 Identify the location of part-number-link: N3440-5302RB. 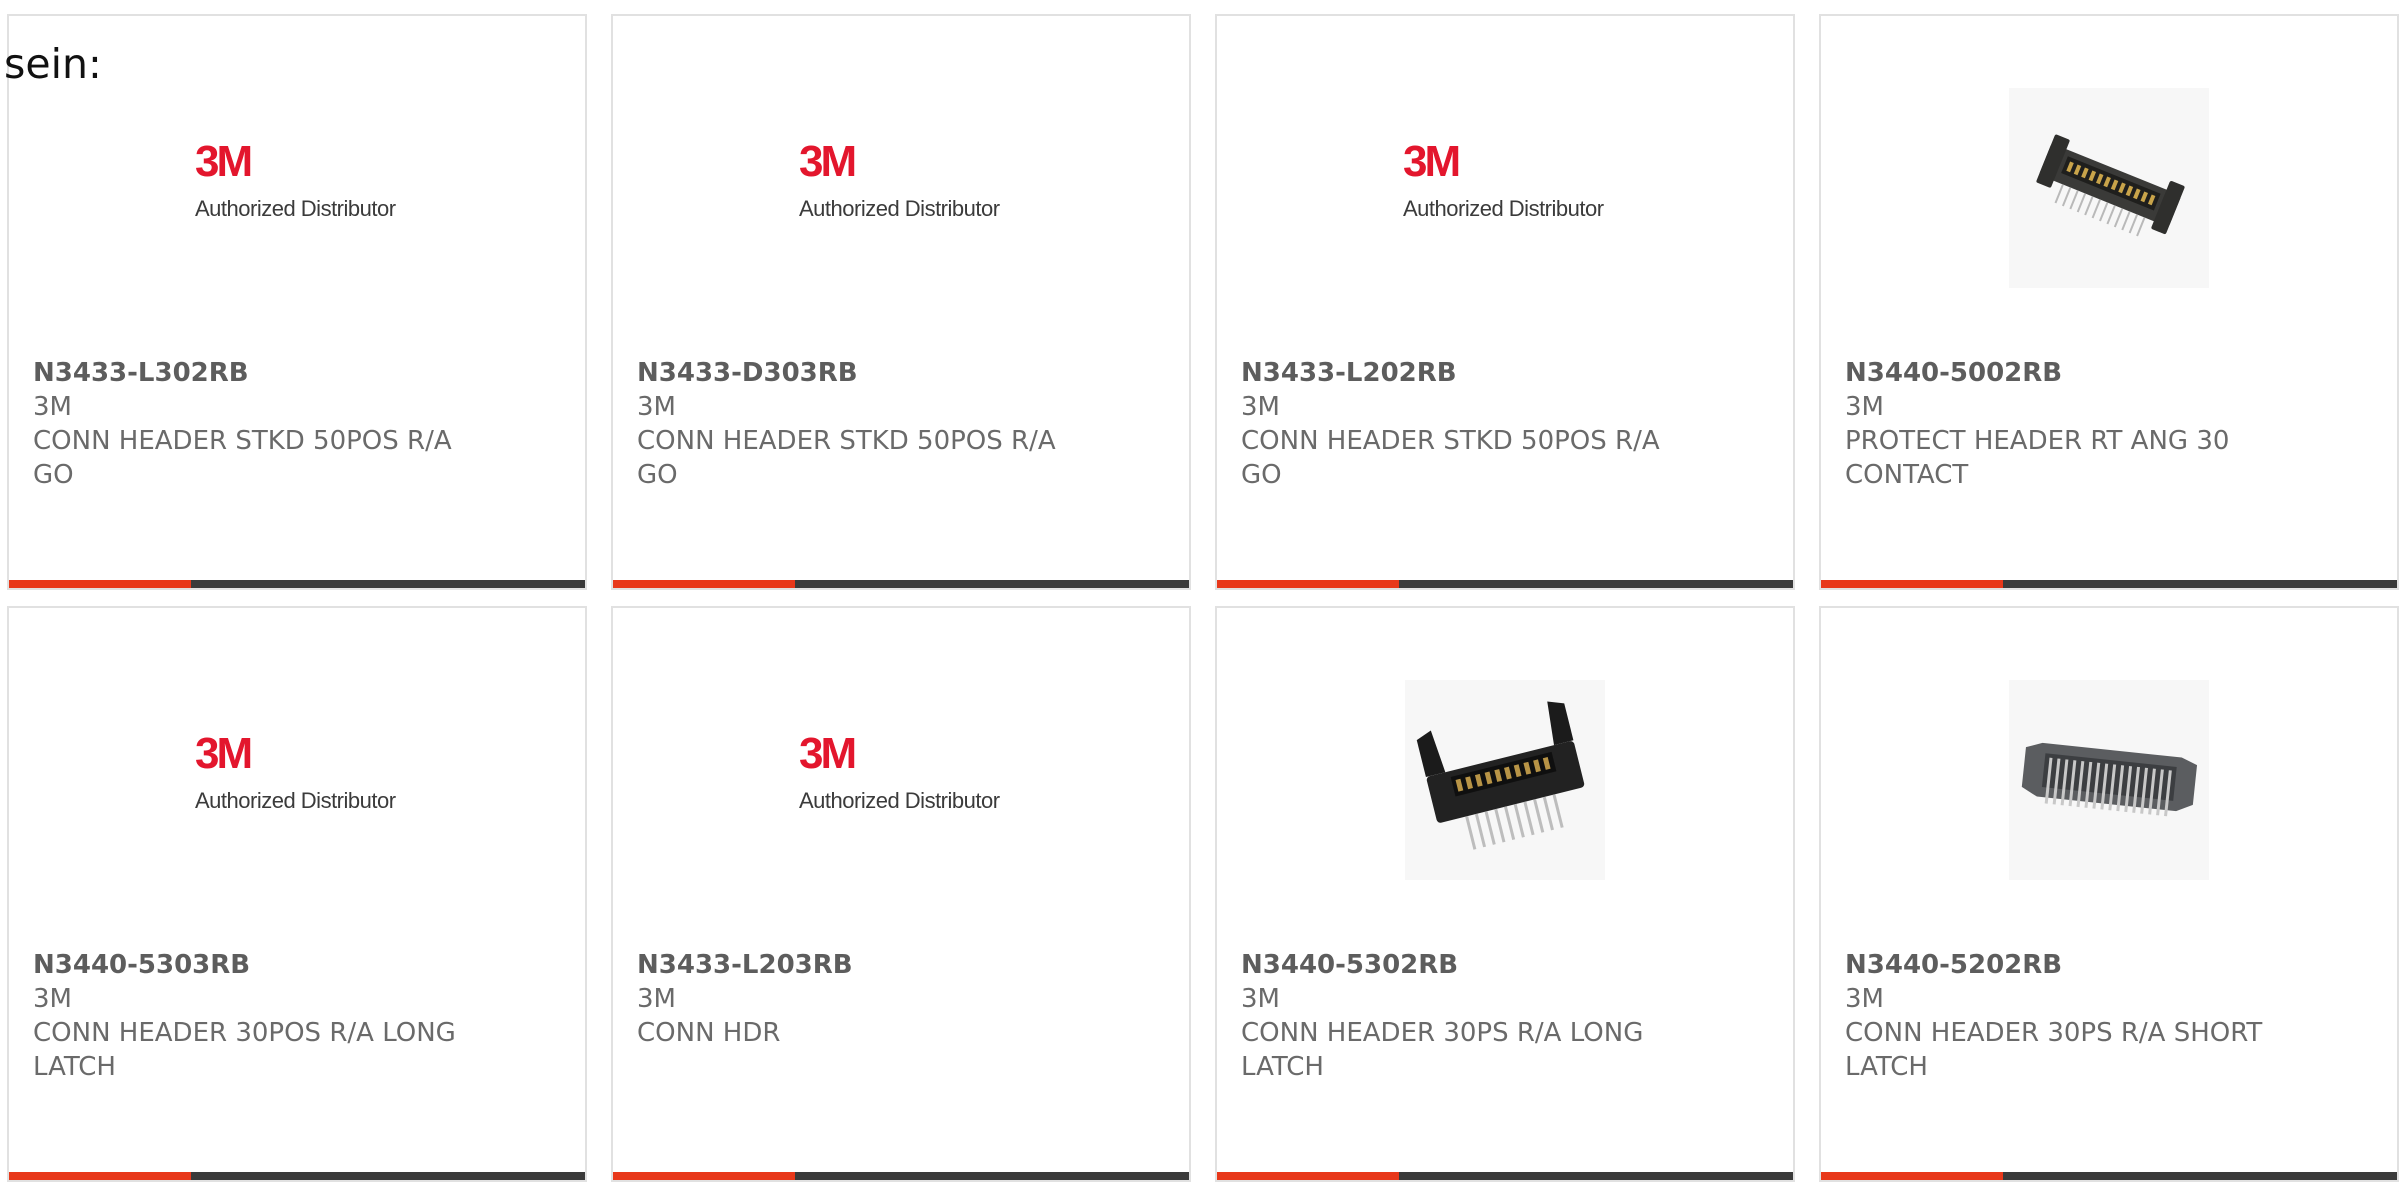
(1457, 965).